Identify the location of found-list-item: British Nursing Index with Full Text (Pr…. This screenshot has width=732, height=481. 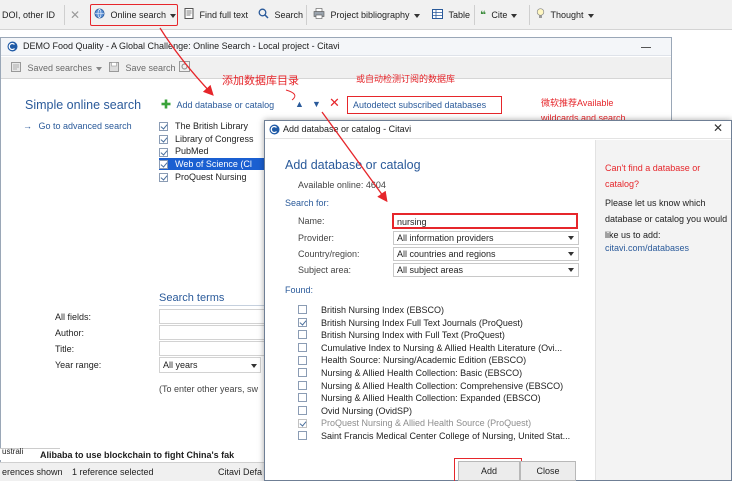
(438, 335).